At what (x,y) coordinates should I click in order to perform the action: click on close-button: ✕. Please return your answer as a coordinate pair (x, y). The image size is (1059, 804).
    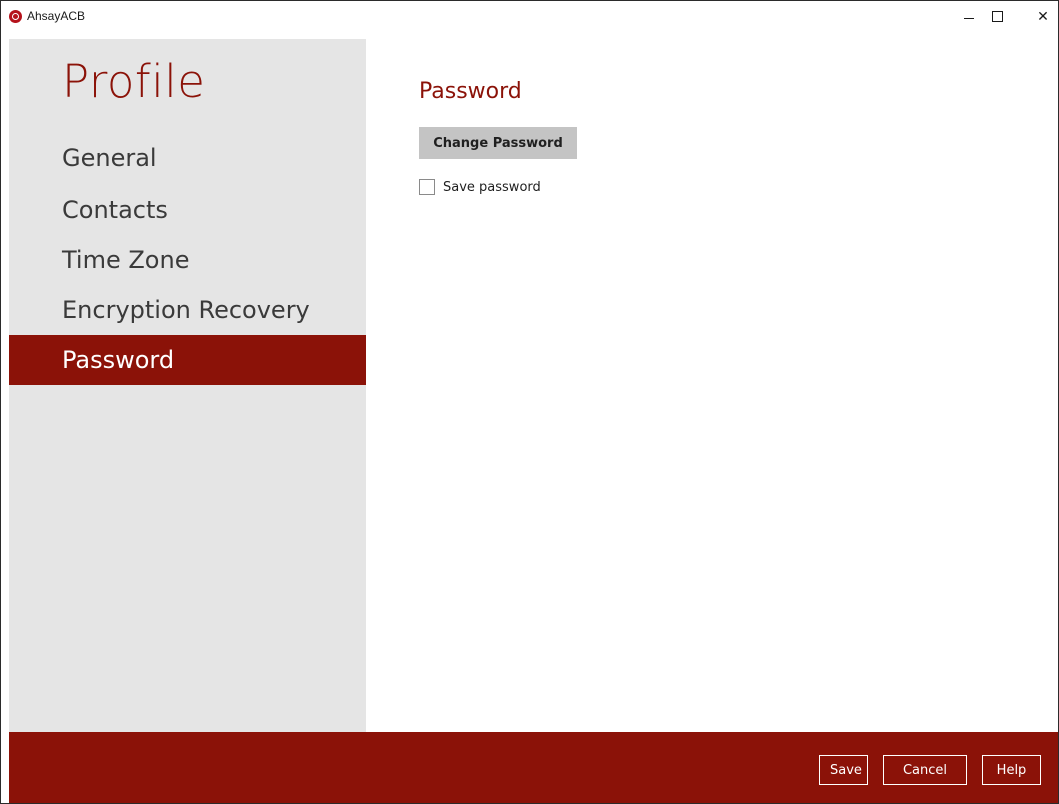
    Looking at the image, I should click on (1041, 16).